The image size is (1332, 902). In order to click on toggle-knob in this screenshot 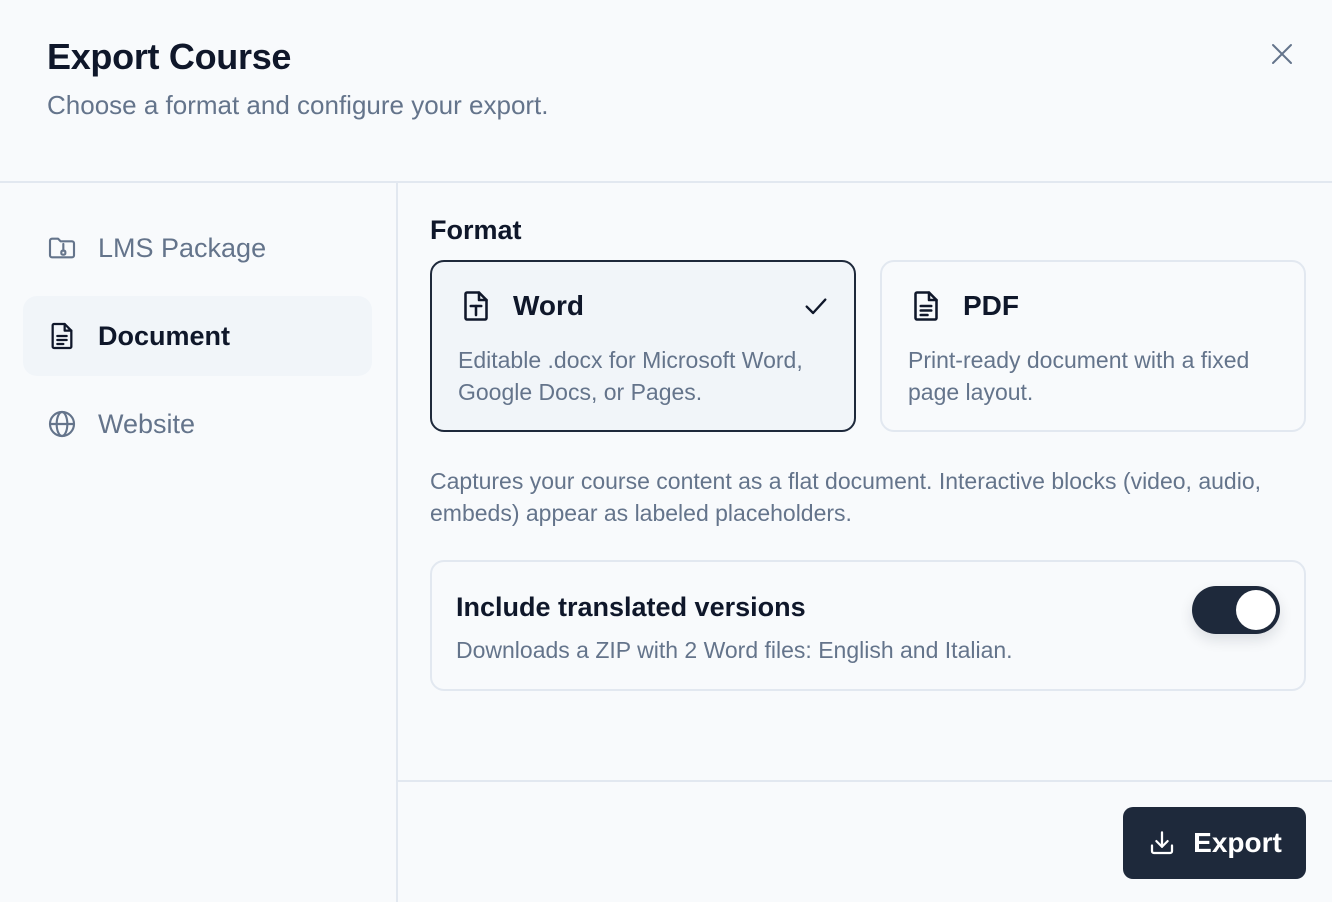, I will do `click(1256, 610)`.